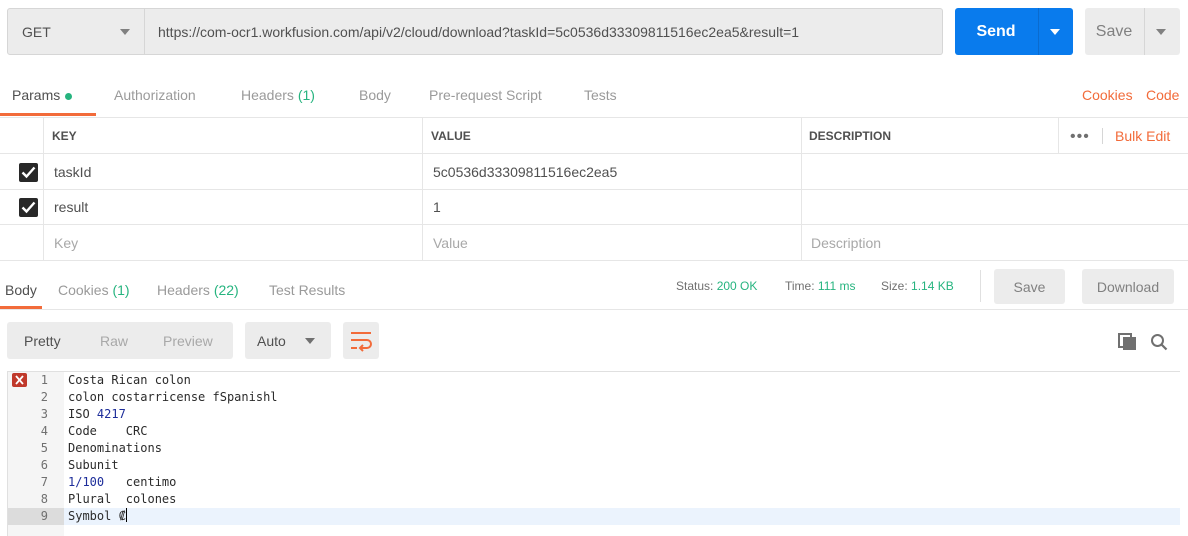 Image resolution: width=1188 pixels, height=536 pixels. What do you see at coordinates (1142, 135) in the screenshot?
I see `bulk-edit-link: Bulk Edit` at bounding box center [1142, 135].